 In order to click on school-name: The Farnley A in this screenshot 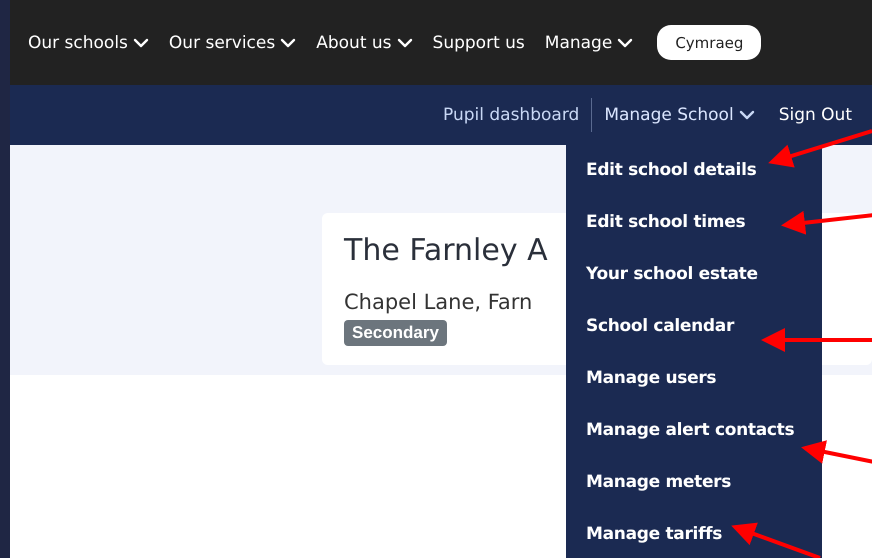, I will do `click(446, 250)`.